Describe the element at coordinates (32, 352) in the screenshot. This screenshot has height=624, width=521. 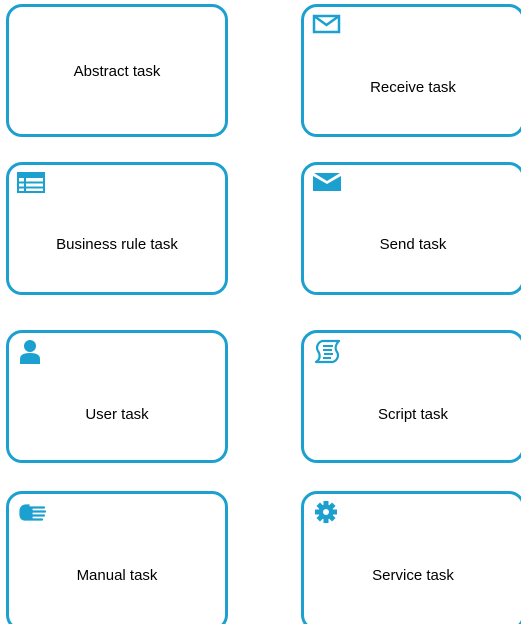
I see `person-icon` at that location.